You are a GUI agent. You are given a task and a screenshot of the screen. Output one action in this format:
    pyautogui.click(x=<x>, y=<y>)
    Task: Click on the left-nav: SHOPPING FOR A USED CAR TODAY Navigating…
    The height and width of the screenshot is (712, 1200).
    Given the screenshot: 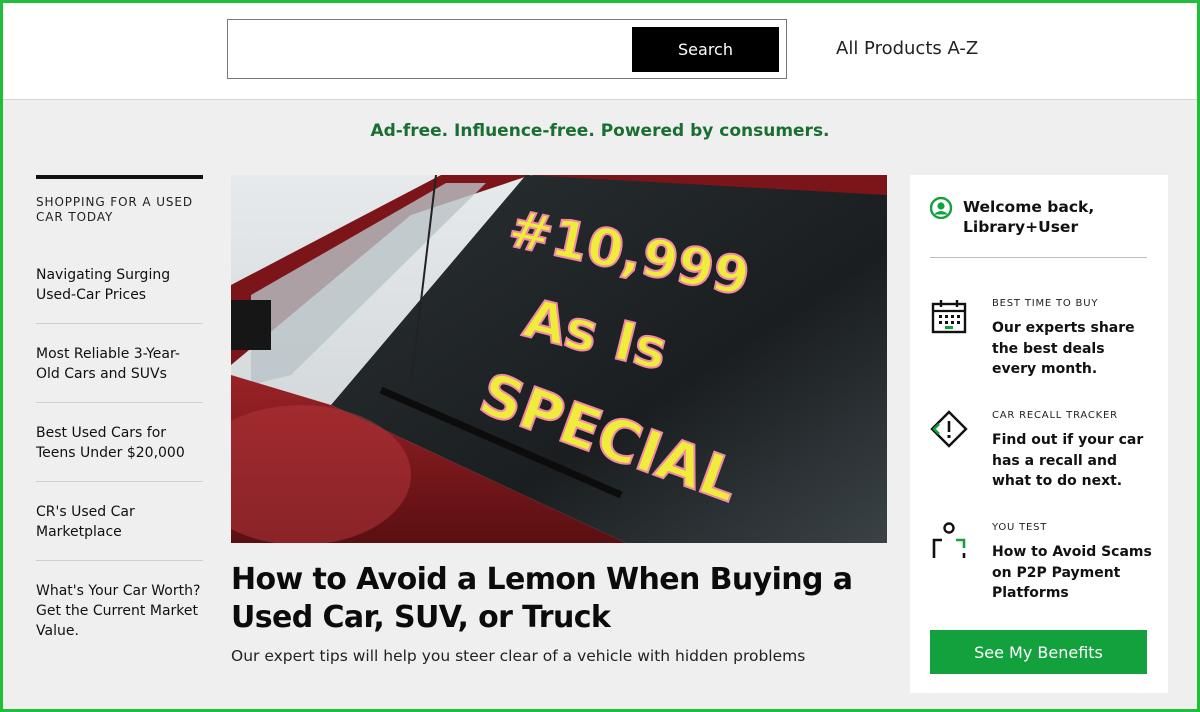 What is the action you would take?
    pyautogui.click(x=119, y=427)
    